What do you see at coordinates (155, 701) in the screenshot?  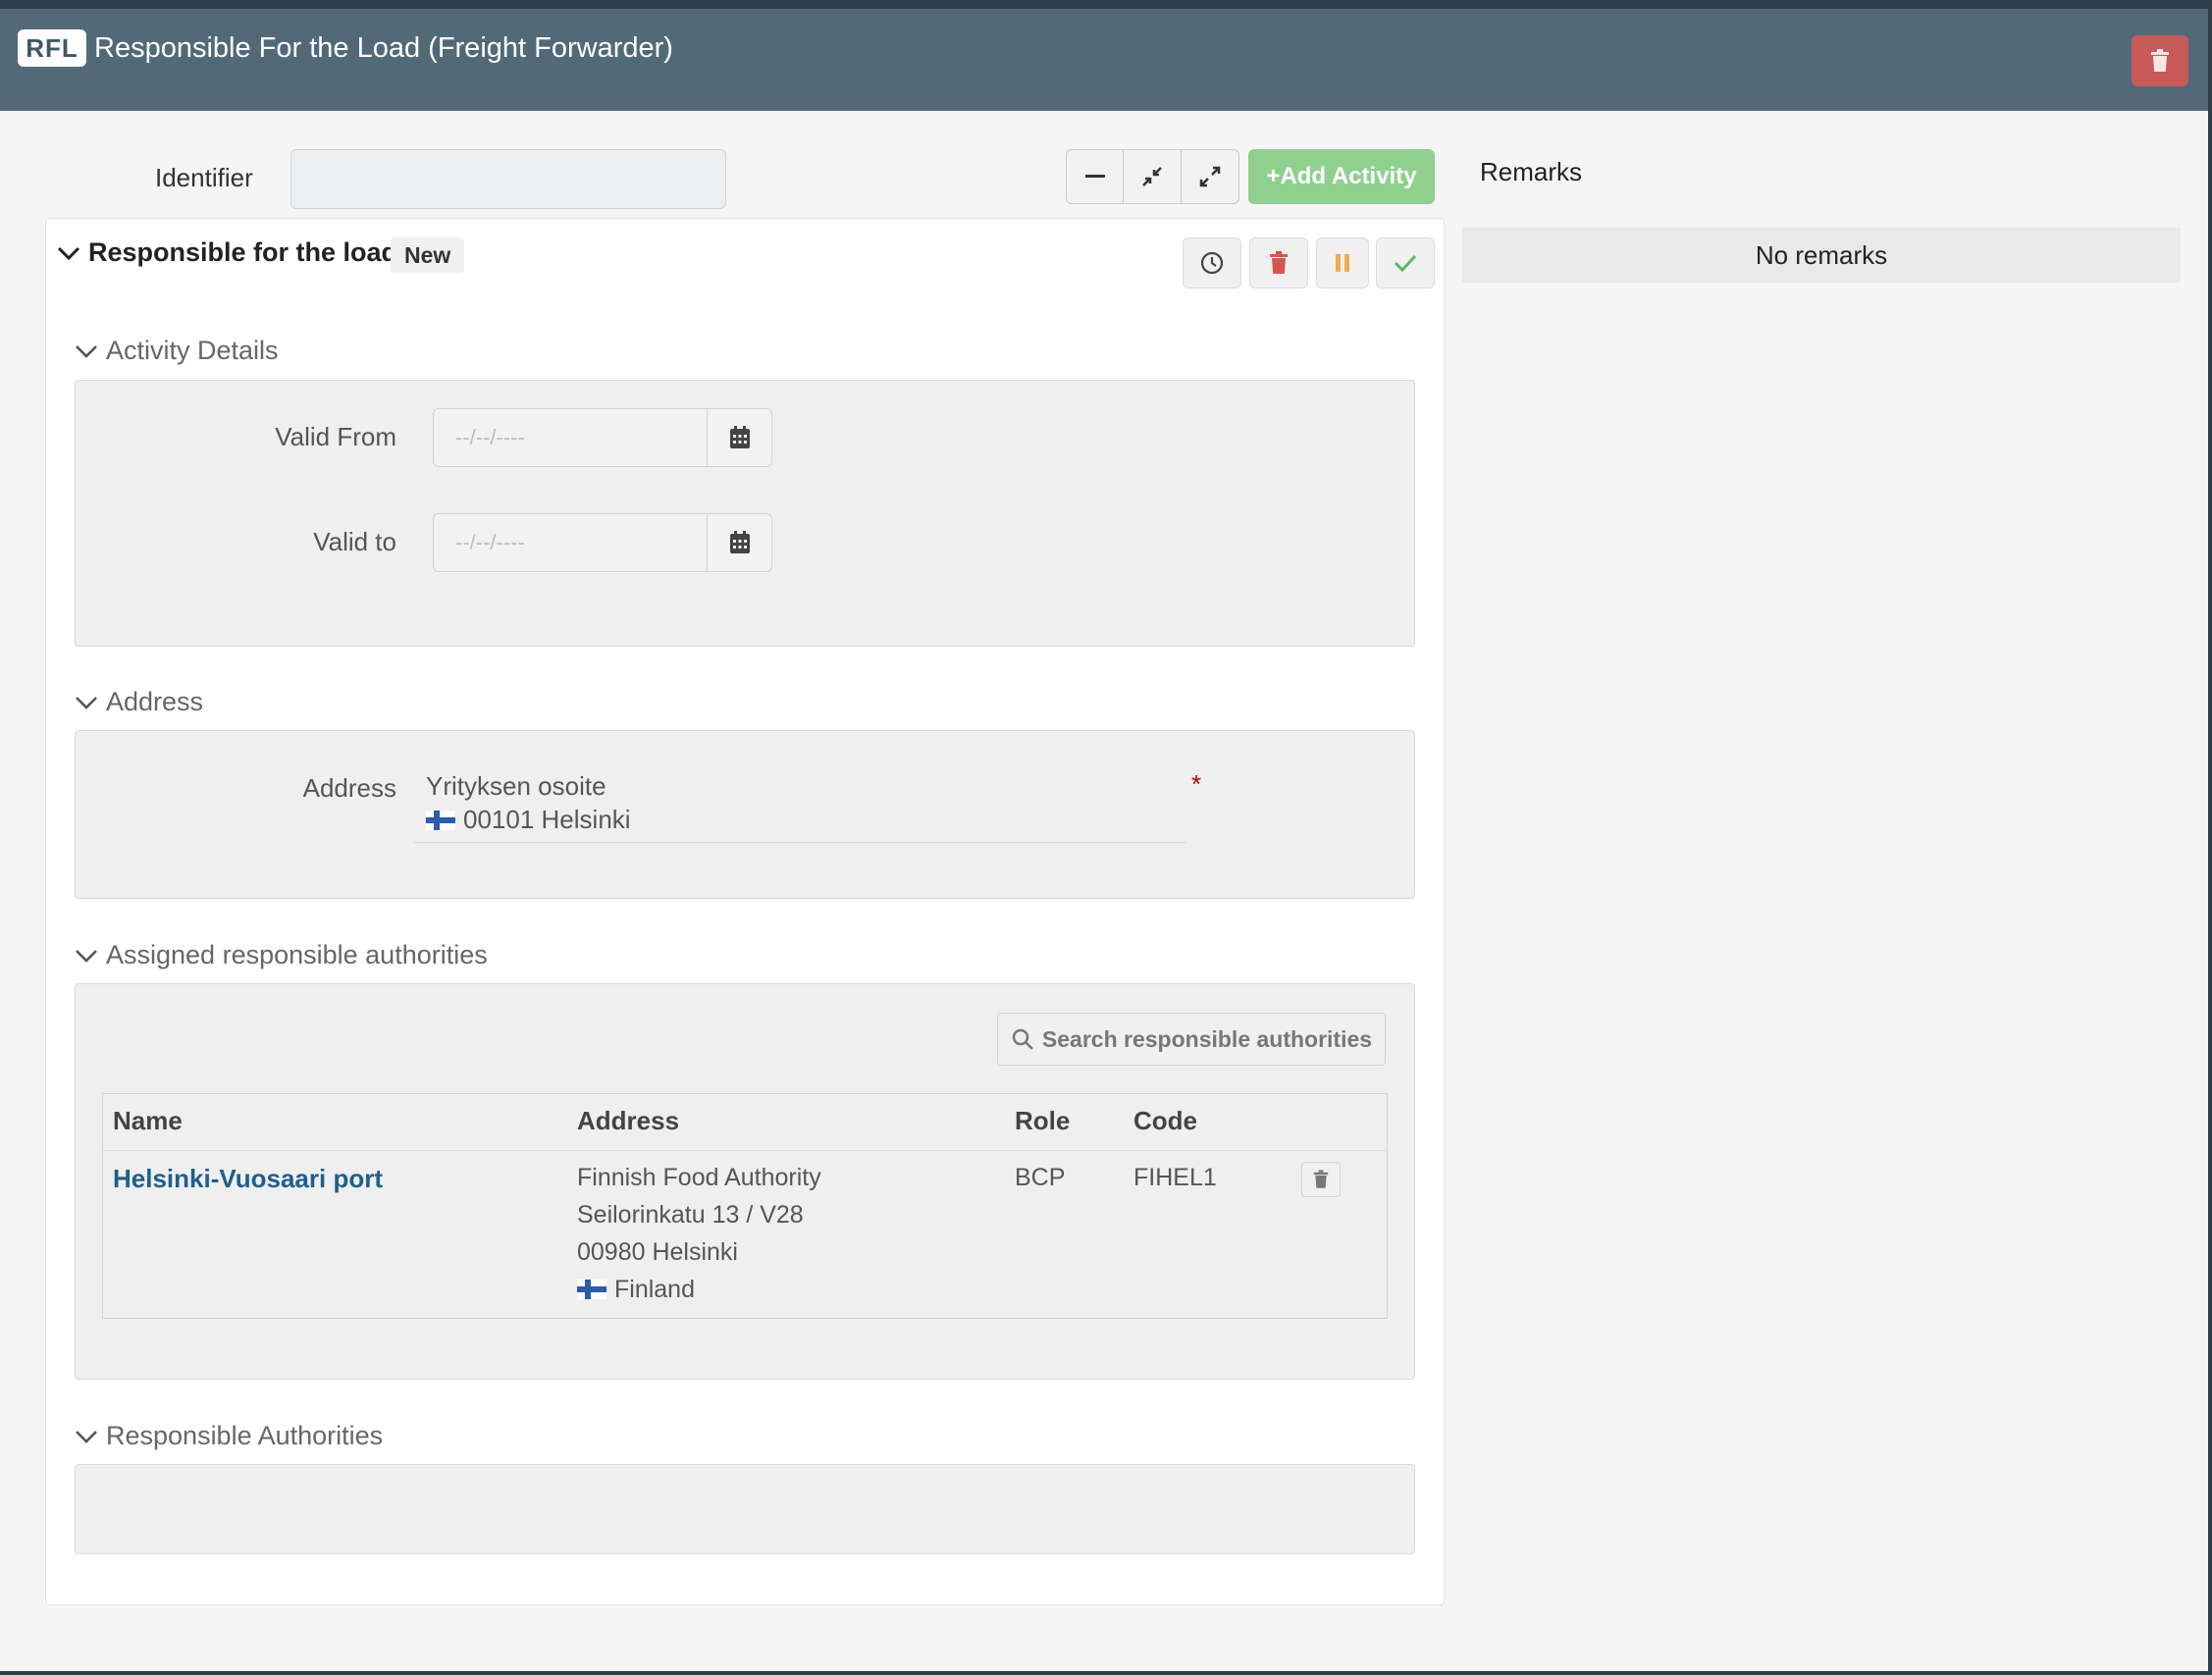 I see `section-title: Address` at bounding box center [155, 701].